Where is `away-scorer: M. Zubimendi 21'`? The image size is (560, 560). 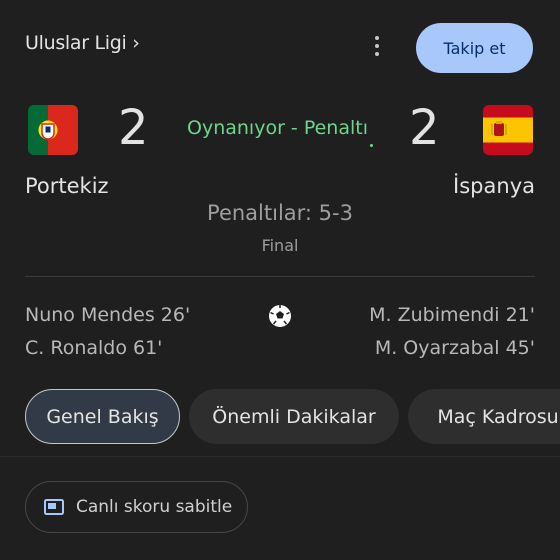
away-scorer: M. Zubimendi 21' is located at coordinates (452, 315).